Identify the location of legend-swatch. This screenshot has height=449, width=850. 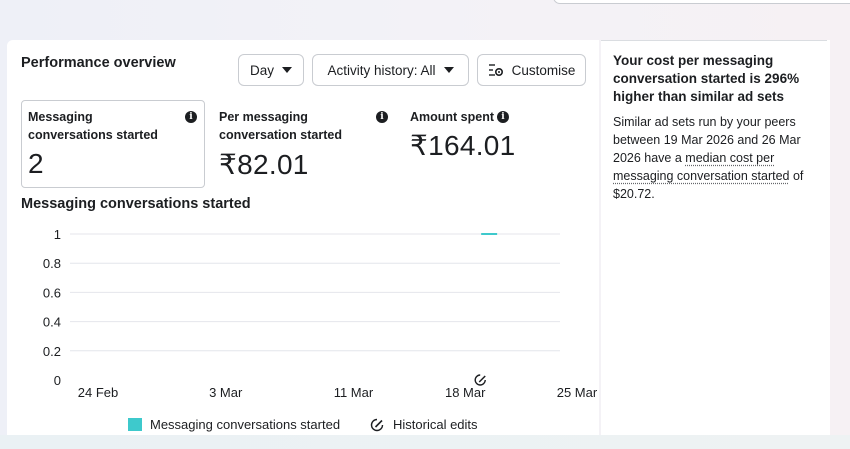
(135, 424).